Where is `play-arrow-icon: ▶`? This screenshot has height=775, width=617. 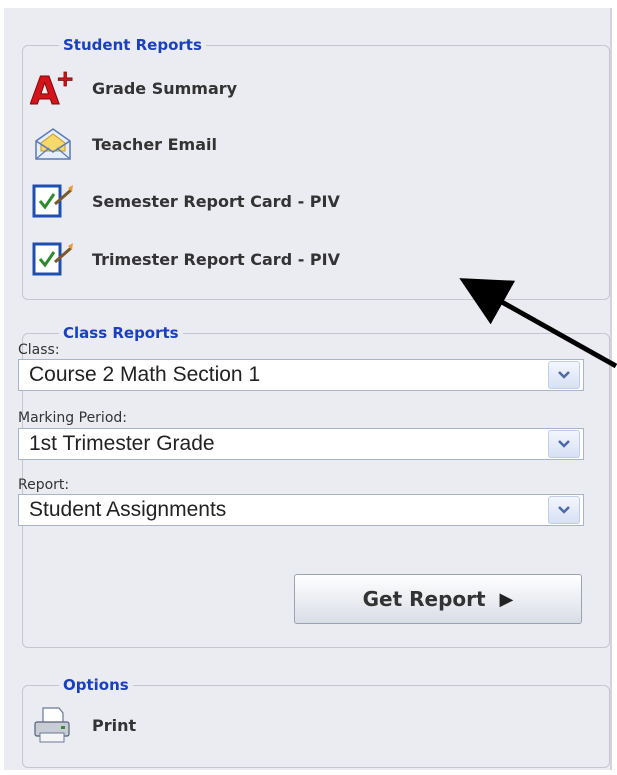 play-arrow-icon: ▶ is located at coordinates (506, 599).